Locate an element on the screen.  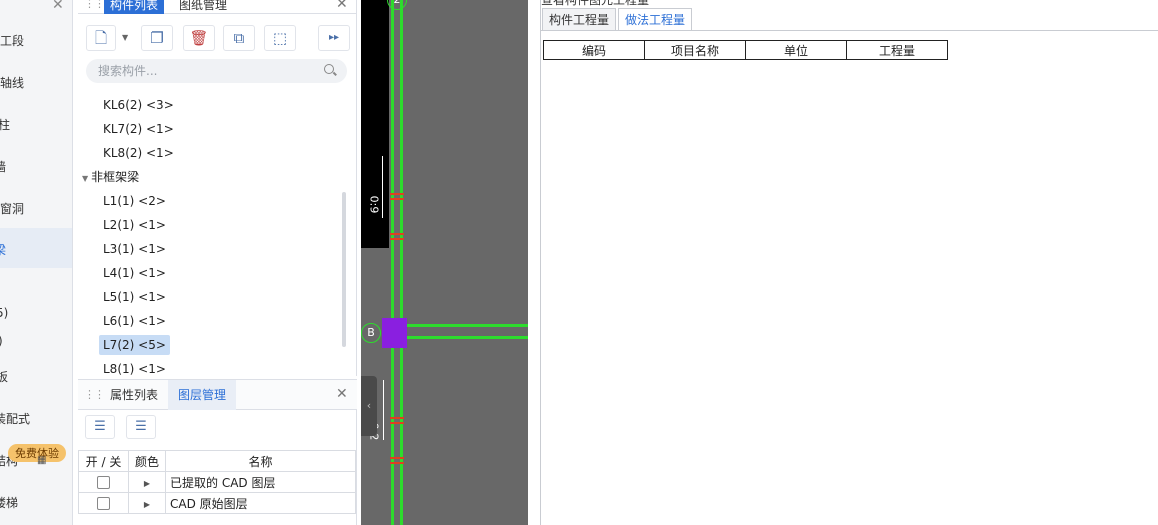
tab-drawing-management: 图纸管理 is located at coordinates (203, 7).